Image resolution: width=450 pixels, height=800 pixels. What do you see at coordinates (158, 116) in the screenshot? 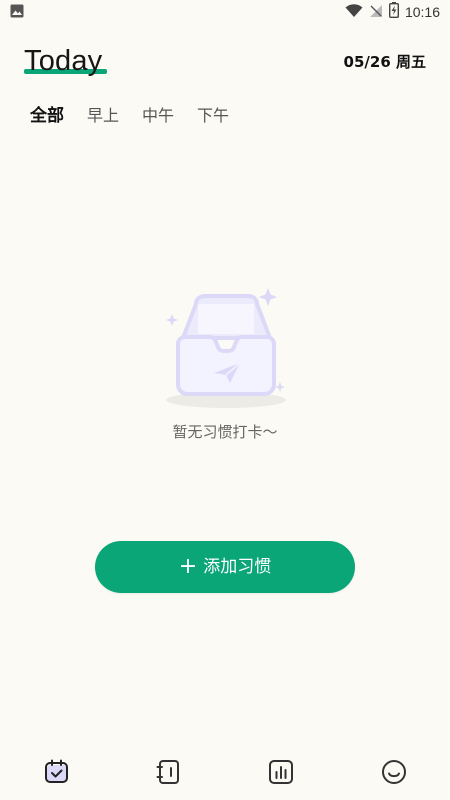
I see `tab-noon: 中午` at bounding box center [158, 116].